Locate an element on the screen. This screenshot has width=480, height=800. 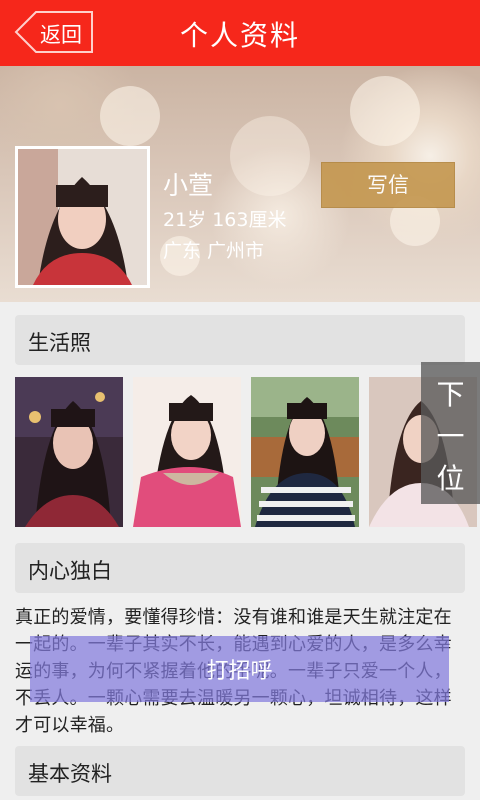
avatar is located at coordinates (82, 217).